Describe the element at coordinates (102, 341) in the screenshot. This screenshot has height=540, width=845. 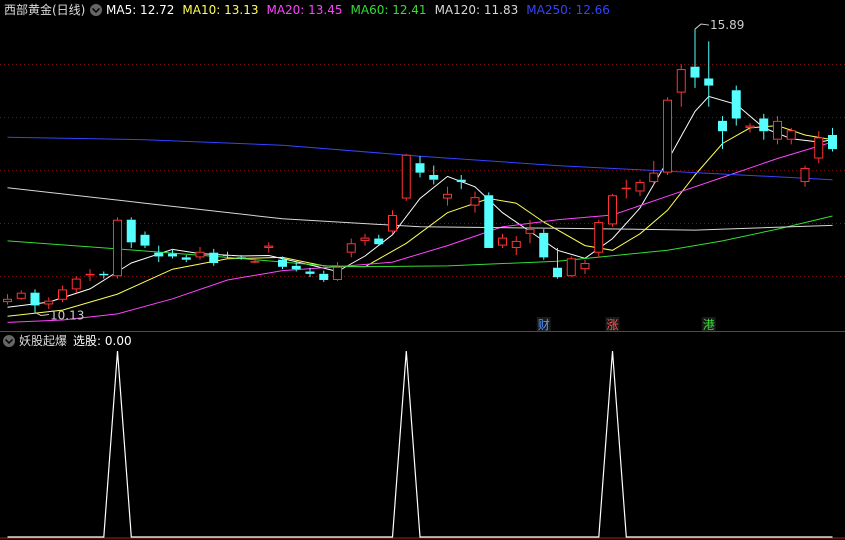
I see `indicator-value: 选股: 0.00` at that location.